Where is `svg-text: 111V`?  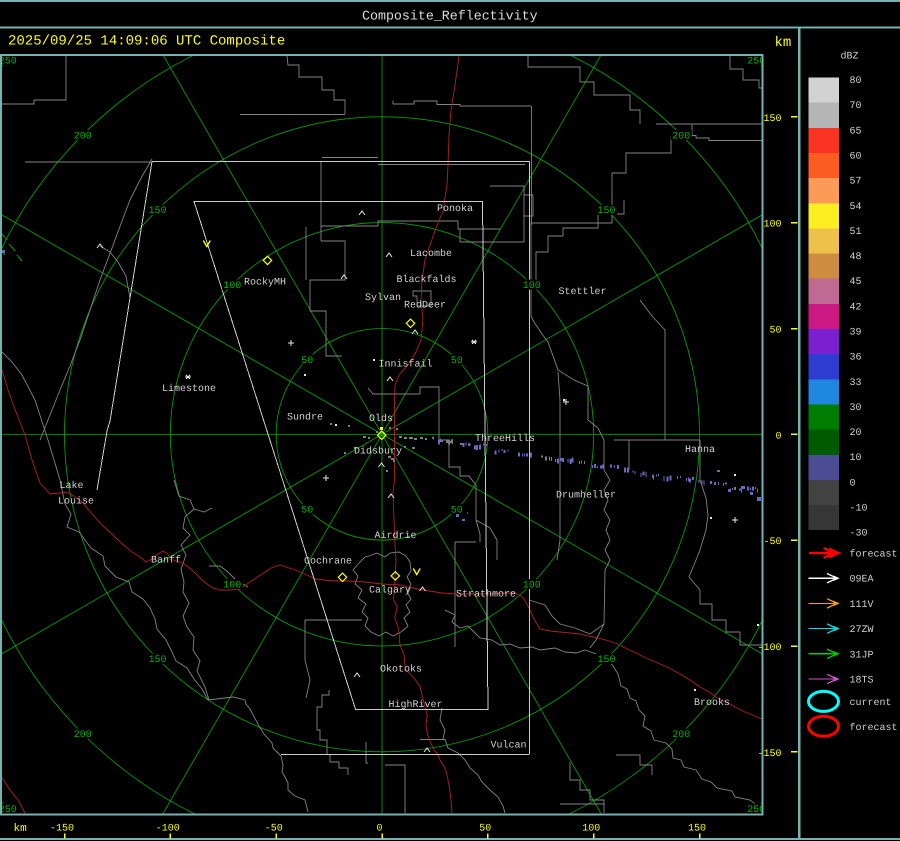
svg-text: 111V is located at coordinates (862, 605).